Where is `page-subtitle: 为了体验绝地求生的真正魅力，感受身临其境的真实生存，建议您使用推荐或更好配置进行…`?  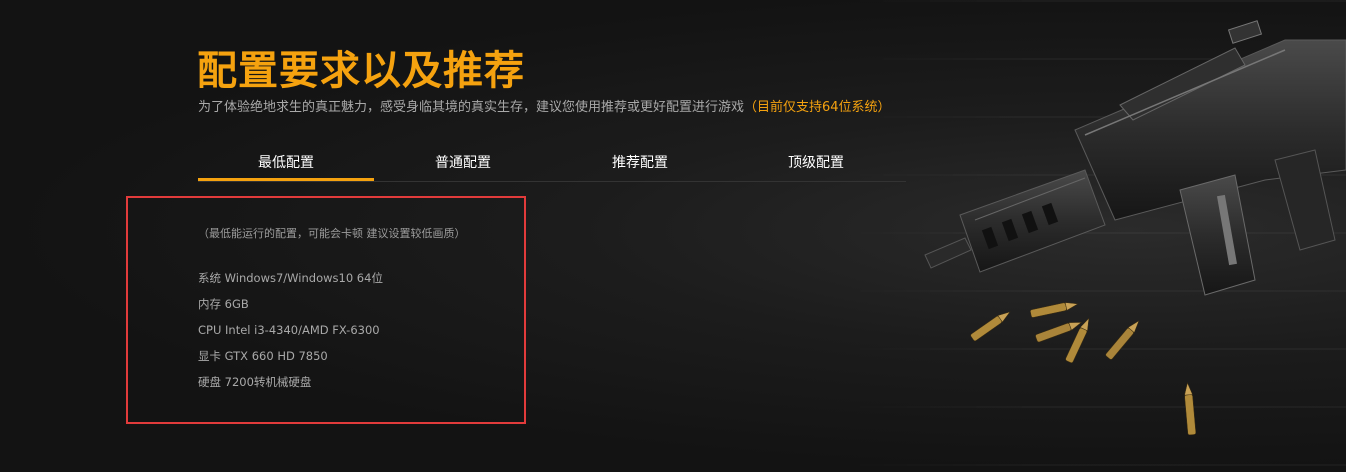 page-subtitle: 为了体验绝地求生的真正魅力，感受身临其境的真实生存，建议您使用推荐或更好配置进行… is located at coordinates (544, 105).